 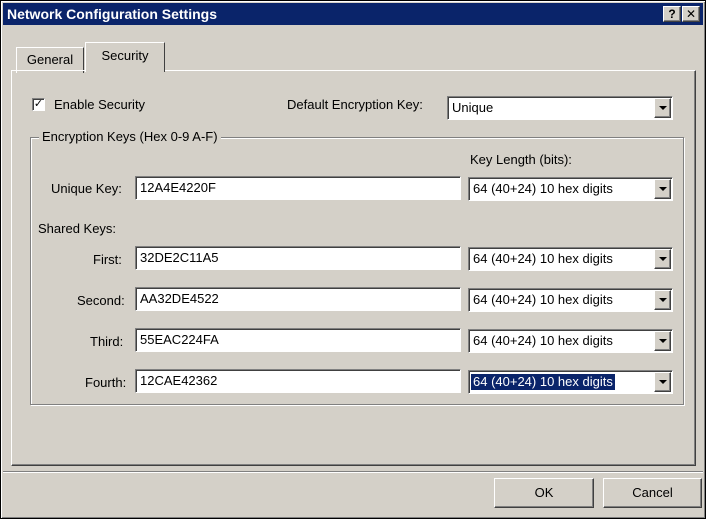 What do you see at coordinates (298, 188) in the screenshot?
I see `unique-key-input: 12A4E4220F` at bounding box center [298, 188].